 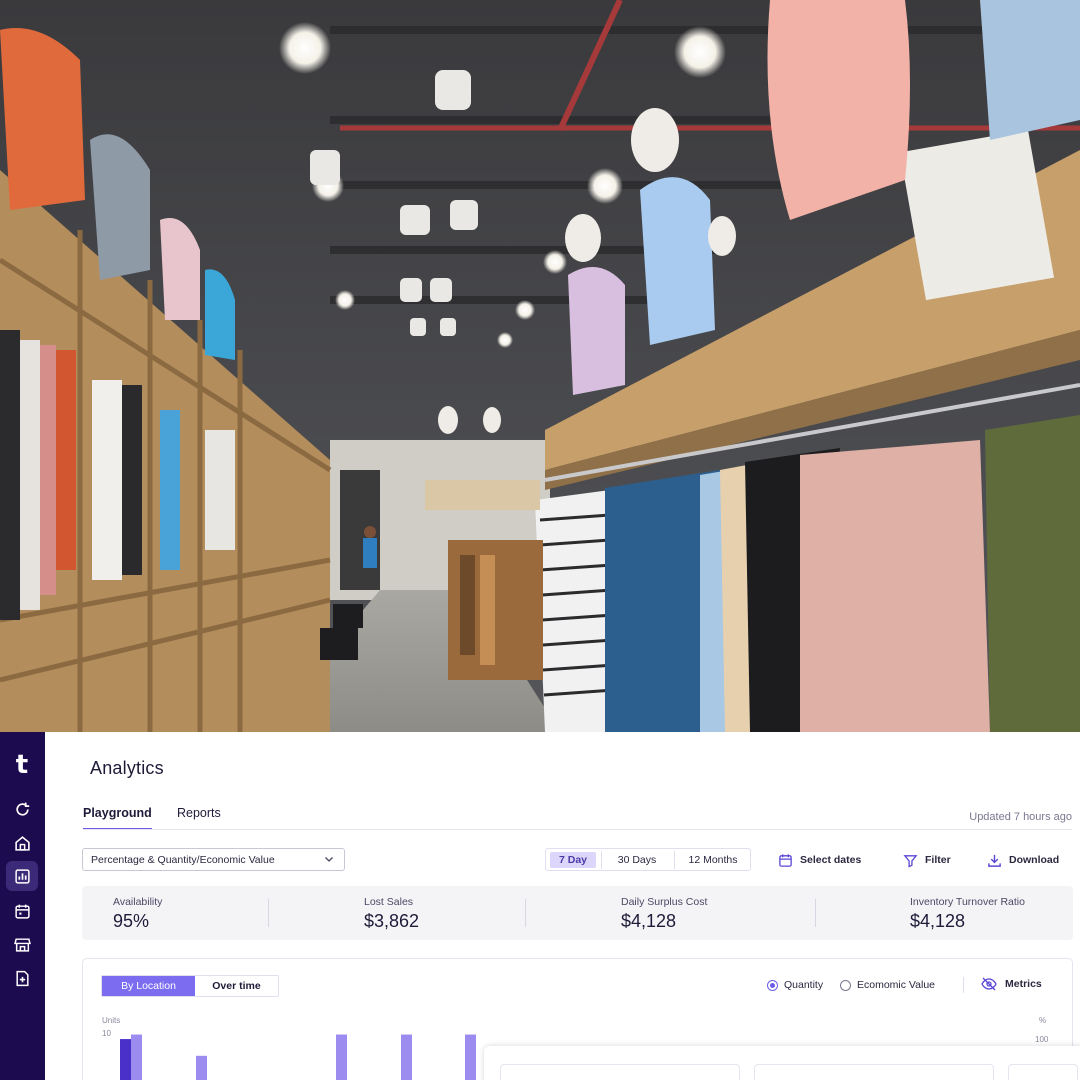 I want to click on updated-timestamp: Updated 7 hours ago, so click(x=1020, y=817).